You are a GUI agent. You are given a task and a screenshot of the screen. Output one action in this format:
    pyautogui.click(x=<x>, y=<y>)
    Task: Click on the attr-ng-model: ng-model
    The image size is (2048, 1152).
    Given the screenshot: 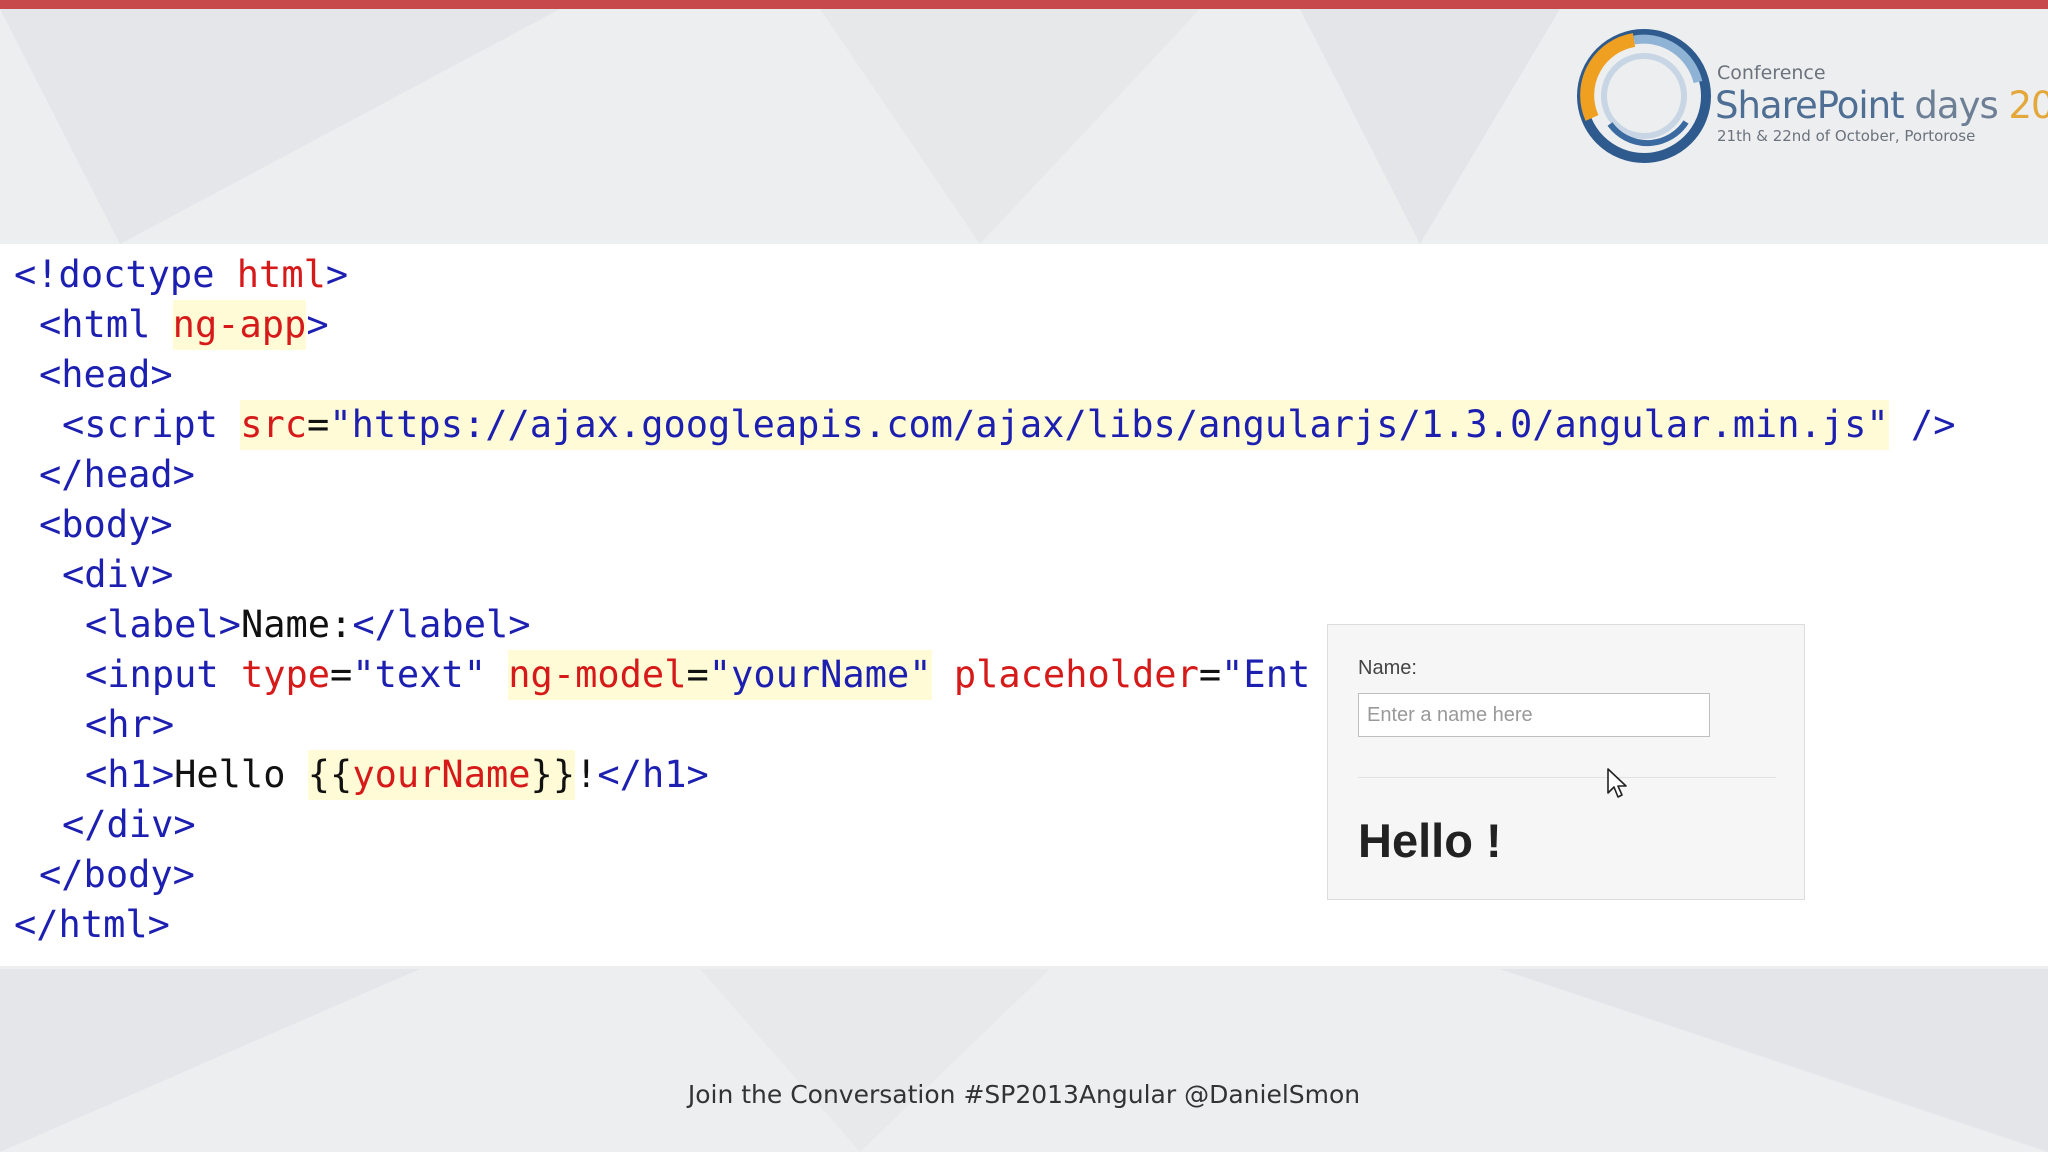 What is the action you would take?
    pyautogui.click(x=597, y=674)
    